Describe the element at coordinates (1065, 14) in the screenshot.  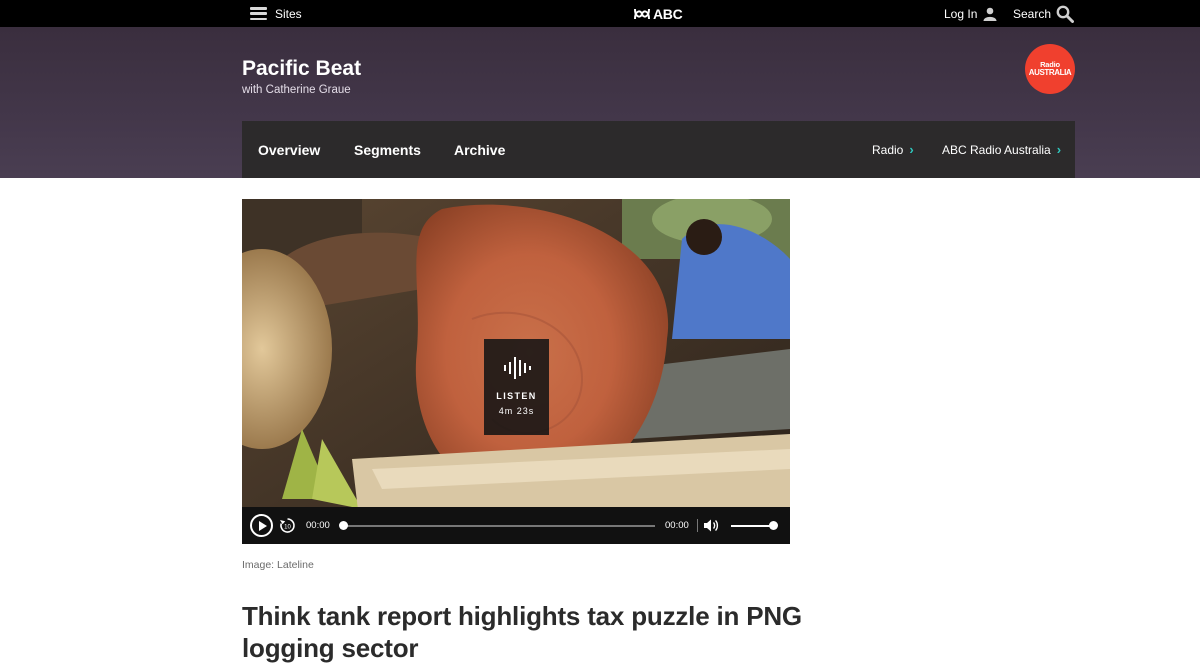
I see `search-icon` at that location.